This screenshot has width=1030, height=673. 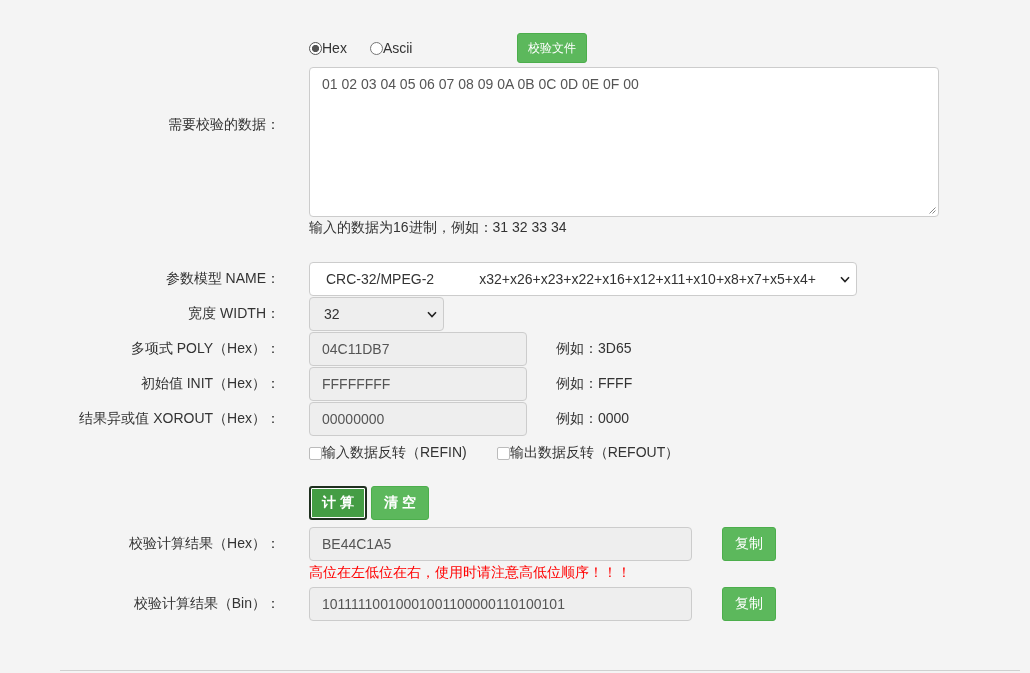 What do you see at coordinates (594, 453) in the screenshot?
I see `checkbox-label: 输出数据反转（REFOUT）` at bounding box center [594, 453].